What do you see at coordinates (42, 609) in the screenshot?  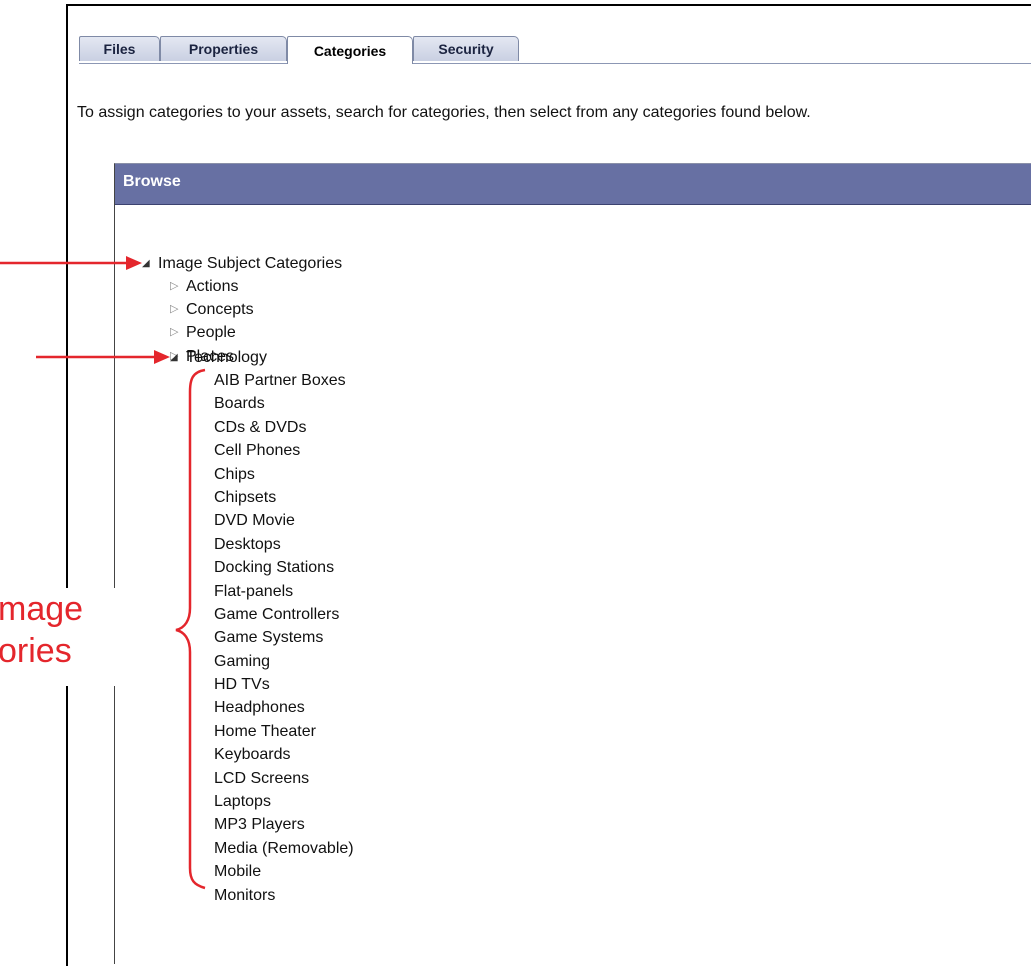 I see `annotation-line-1: mage` at bounding box center [42, 609].